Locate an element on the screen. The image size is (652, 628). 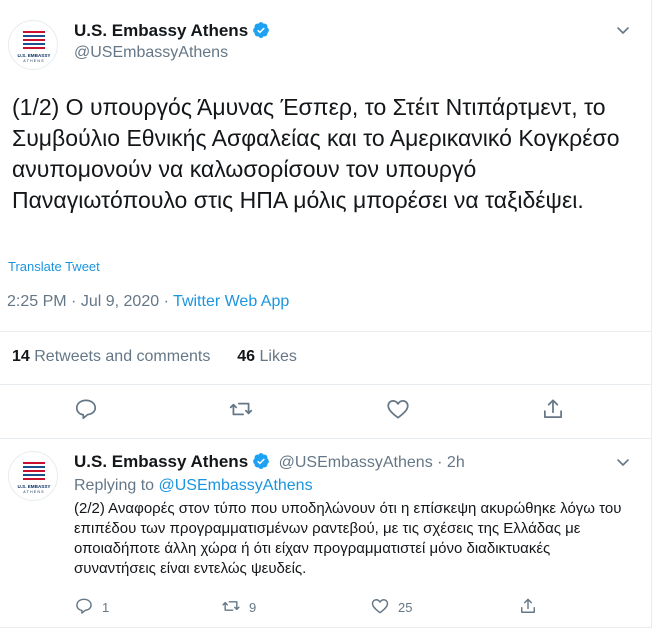
reply-action: 1 is located at coordinates (91, 606).